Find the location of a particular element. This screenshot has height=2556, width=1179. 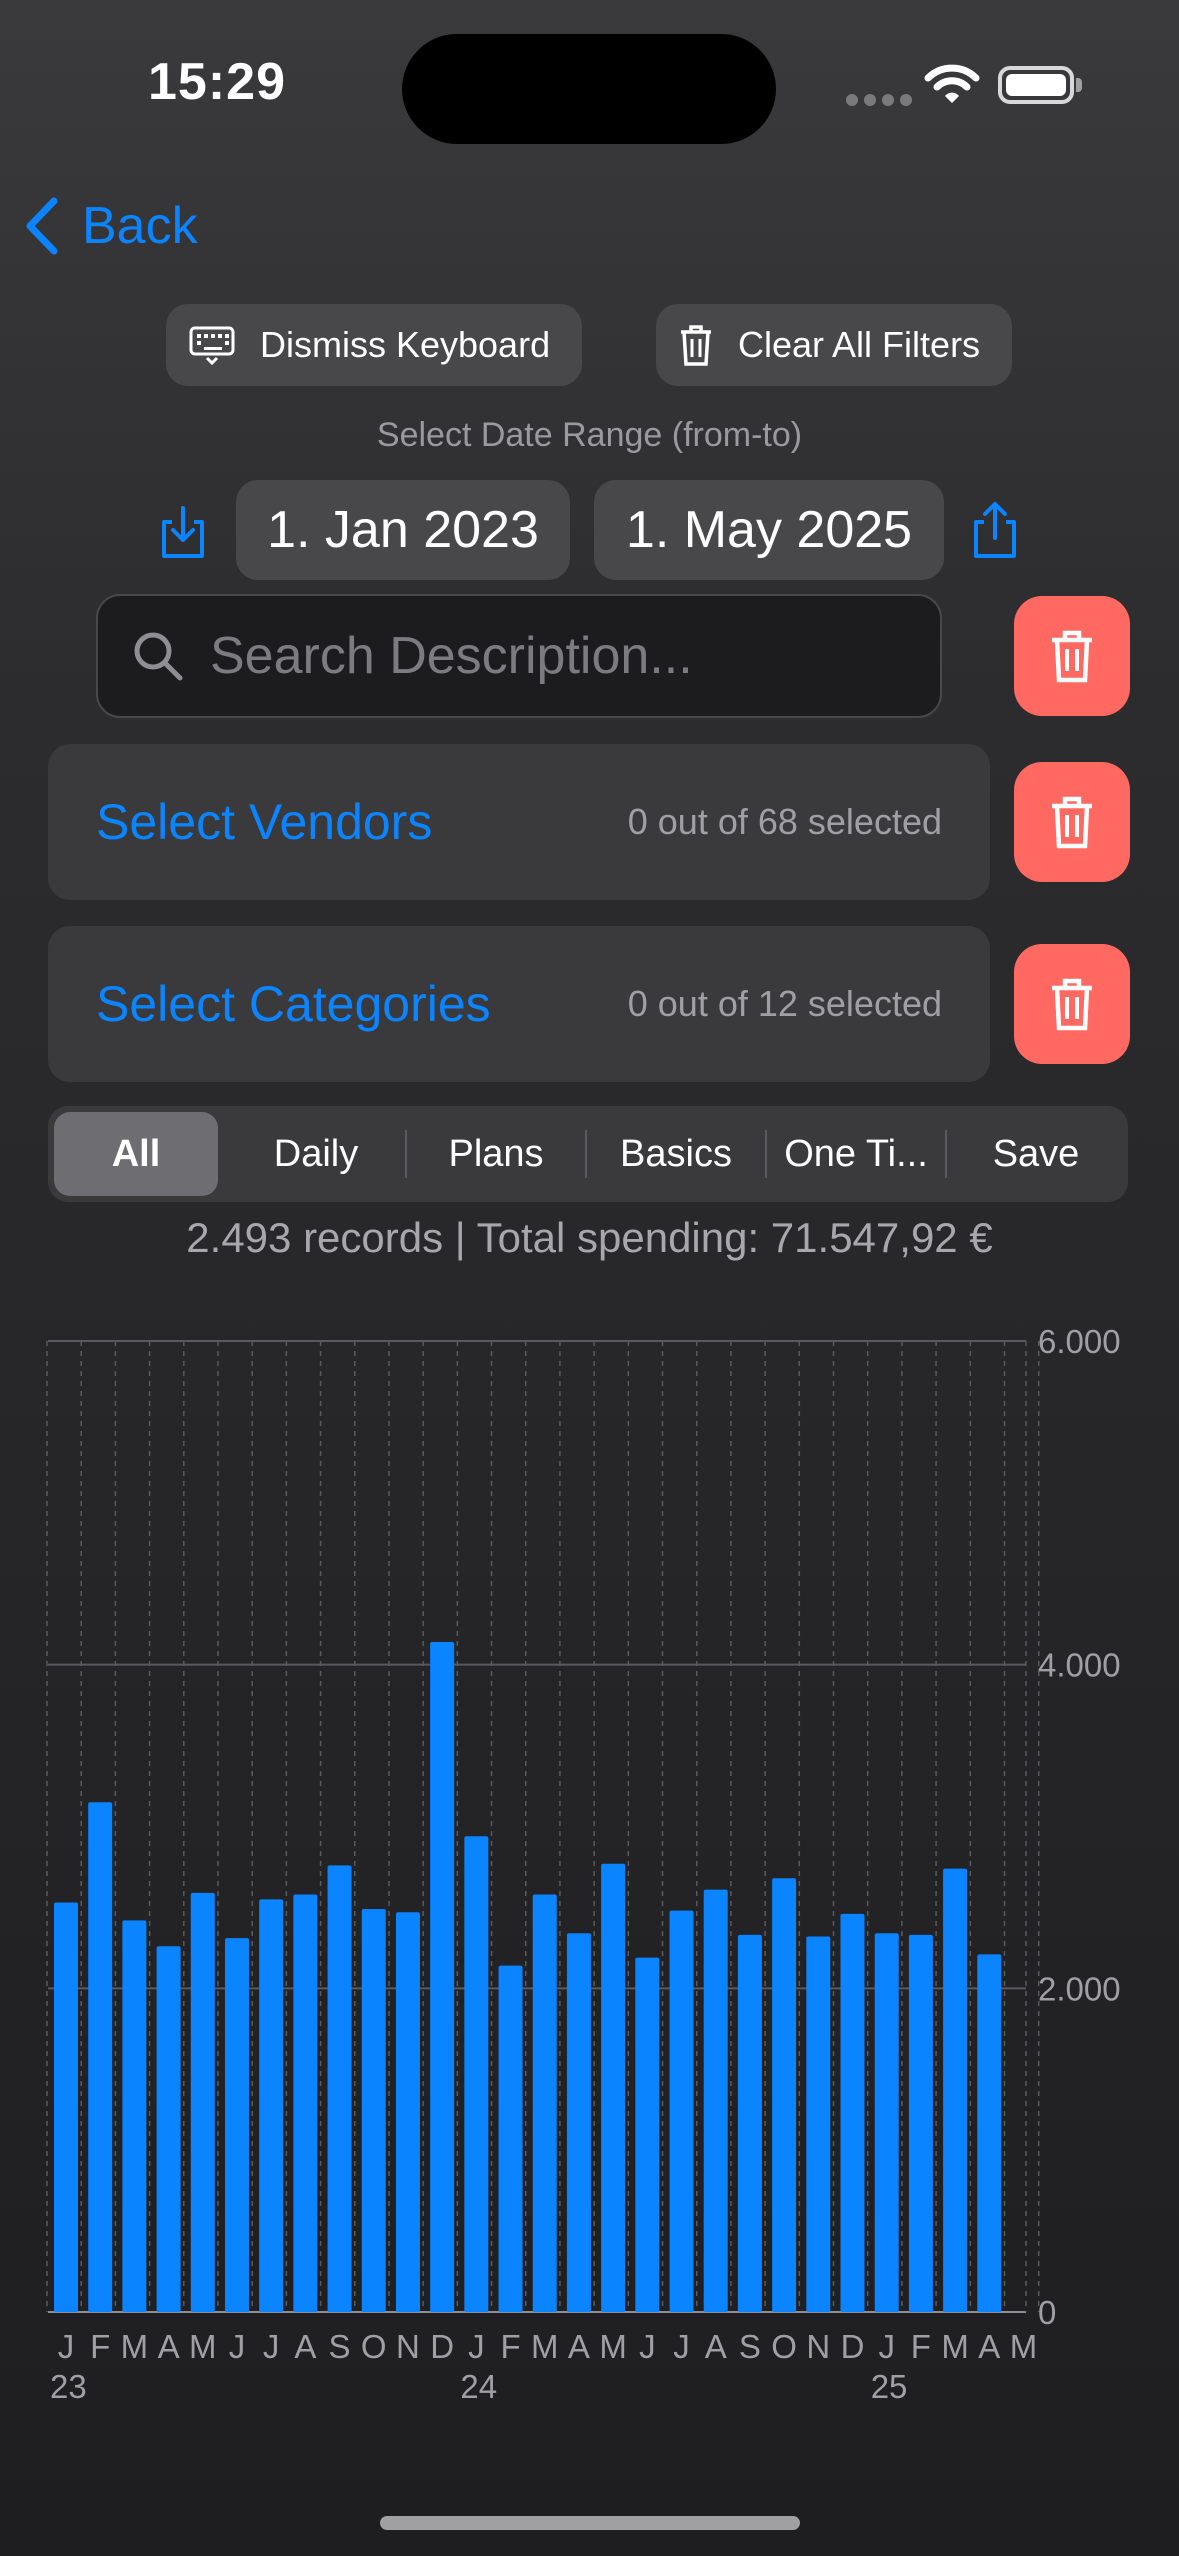

dismiss-keyboard-button: Dismiss Keyboard is located at coordinates (374, 345).